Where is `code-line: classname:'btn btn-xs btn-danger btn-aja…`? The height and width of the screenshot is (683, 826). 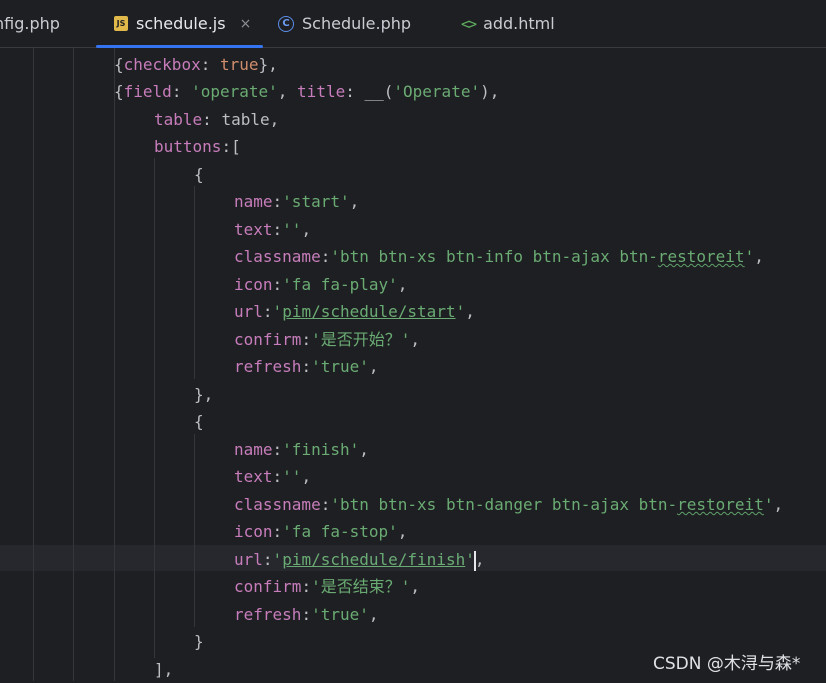 code-line: classname:'btn btn-xs btn-danger btn-aja… is located at coordinates (509, 504).